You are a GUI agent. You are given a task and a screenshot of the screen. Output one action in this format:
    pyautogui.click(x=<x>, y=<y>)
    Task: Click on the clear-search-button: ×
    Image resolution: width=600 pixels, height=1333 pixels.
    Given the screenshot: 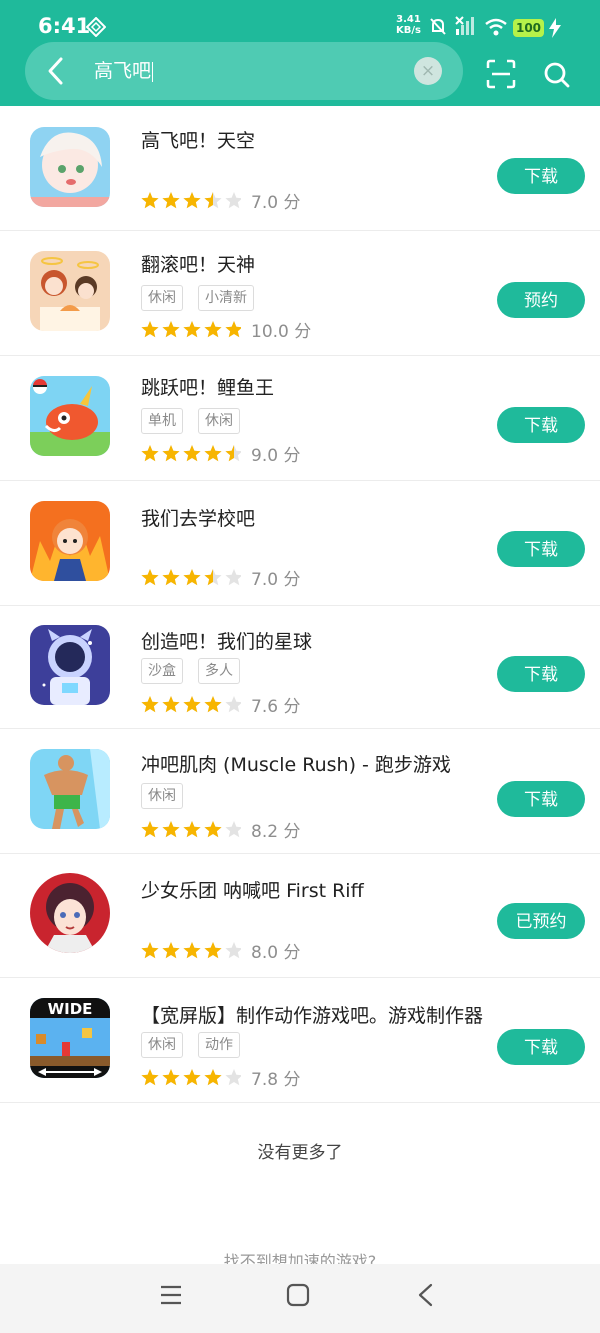 What is the action you would take?
    pyautogui.click(x=428, y=71)
    